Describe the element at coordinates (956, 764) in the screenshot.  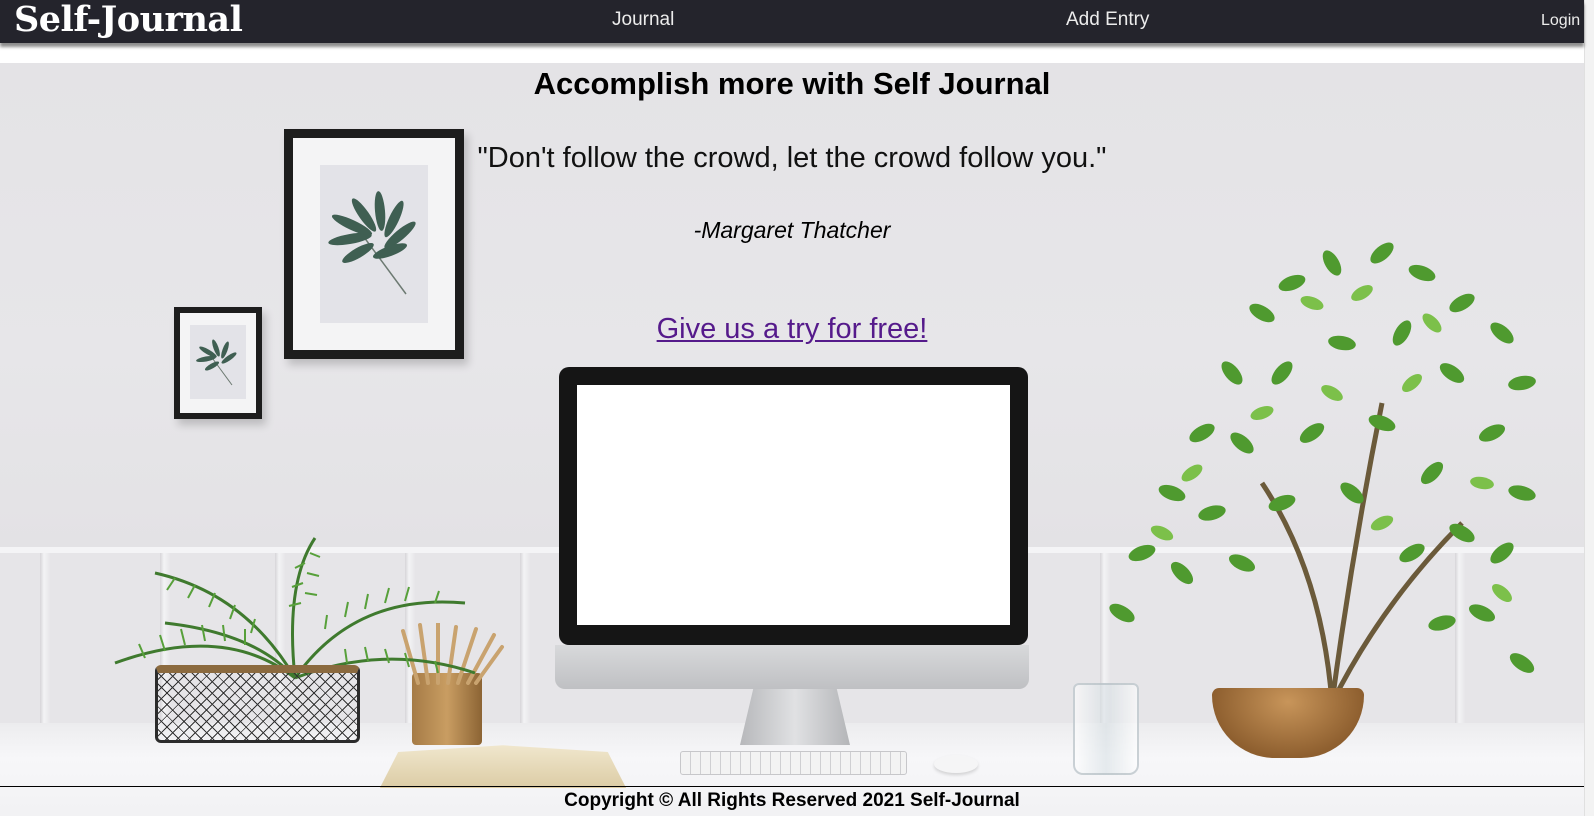
I see `mouse-image` at that location.